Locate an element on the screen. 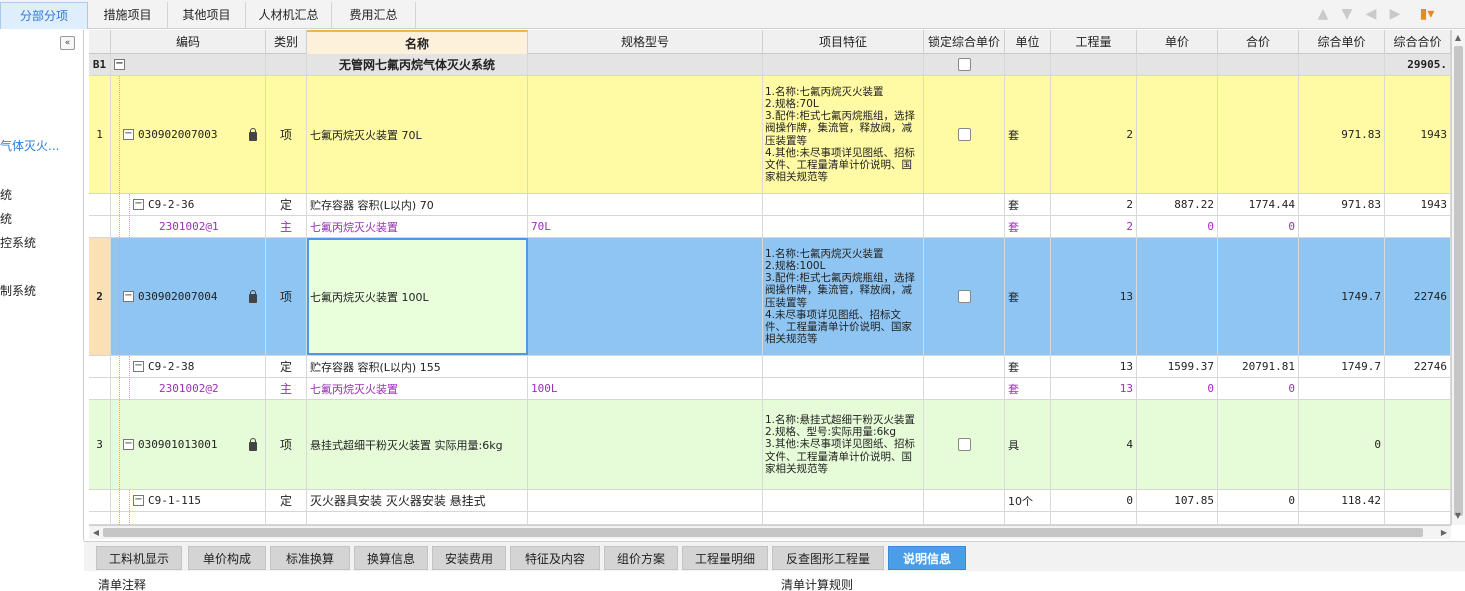 This screenshot has width=1465, height=591. total-price-cell: 20791.81 is located at coordinates (1258, 366).